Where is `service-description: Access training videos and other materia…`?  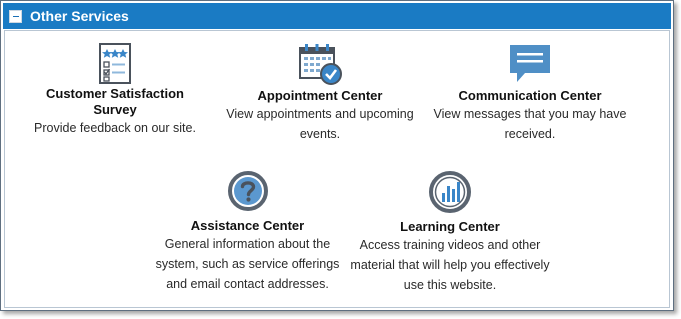 service-description: Access training videos and other materia… is located at coordinates (450, 265).